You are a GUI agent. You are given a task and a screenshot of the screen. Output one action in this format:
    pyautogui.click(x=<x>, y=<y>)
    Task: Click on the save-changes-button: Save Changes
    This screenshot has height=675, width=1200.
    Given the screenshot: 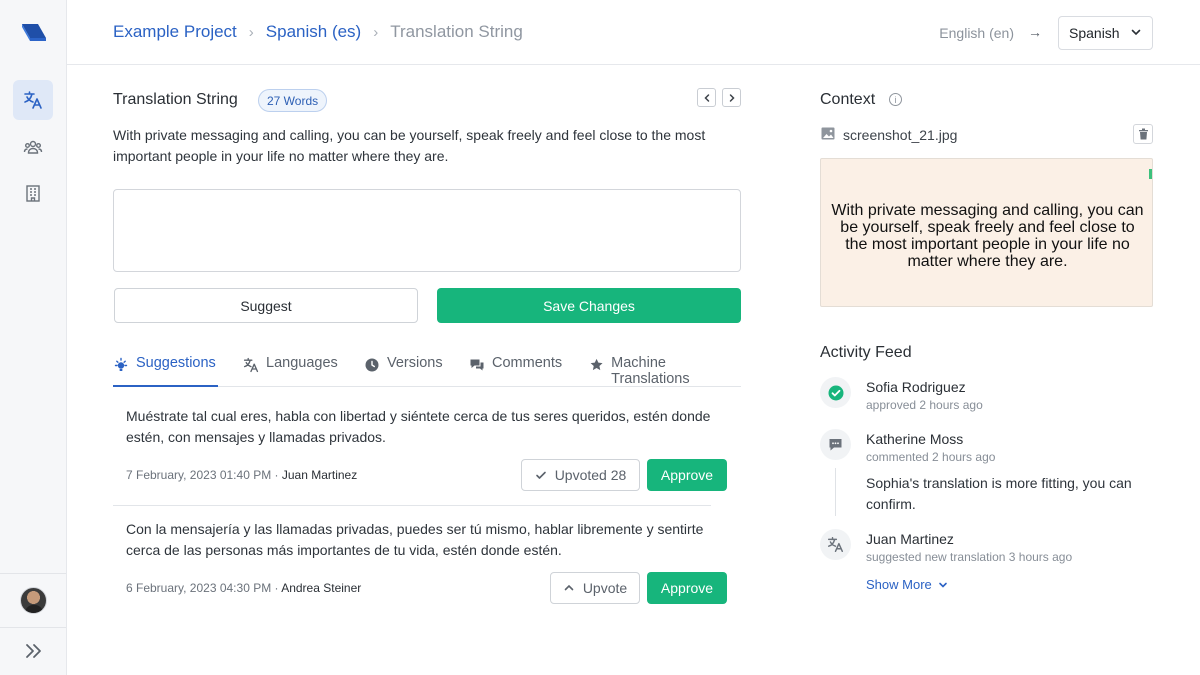 What is the action you would take?
    pyautogui.click(x=589, y=305)
    